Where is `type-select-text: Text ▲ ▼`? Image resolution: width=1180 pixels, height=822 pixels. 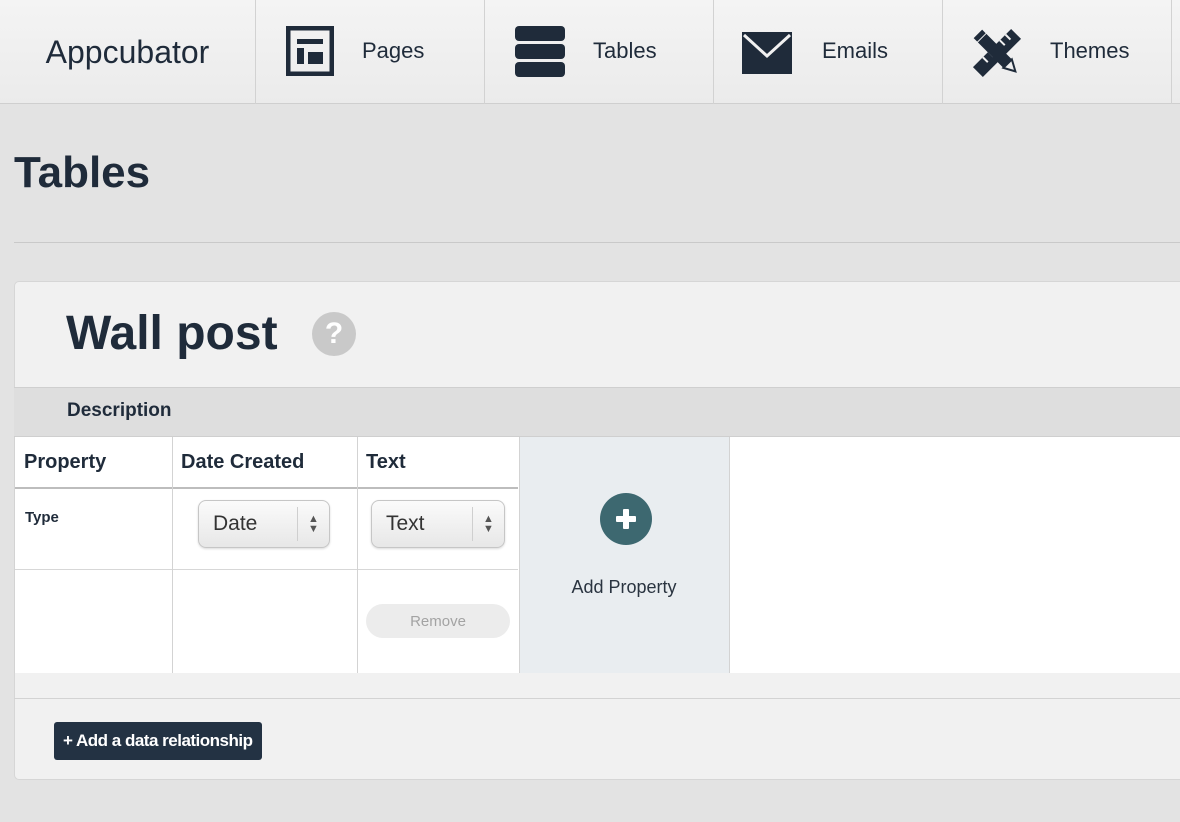
type-select-text: Text ▲ ▼ is located at coordinates (438, 524).